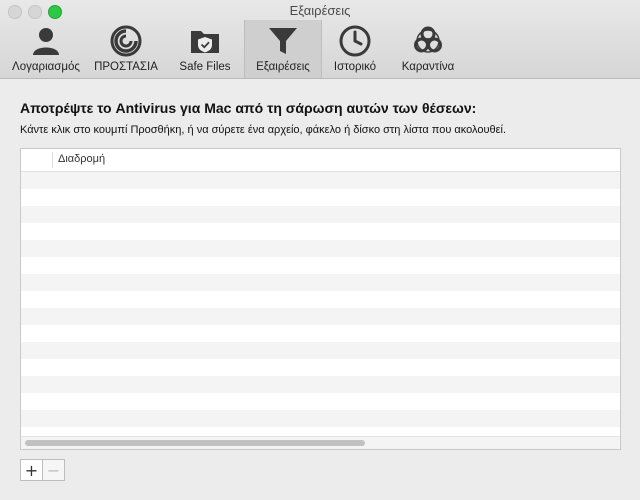  I want to click on scrollbar-thumb, so click(195, 443).